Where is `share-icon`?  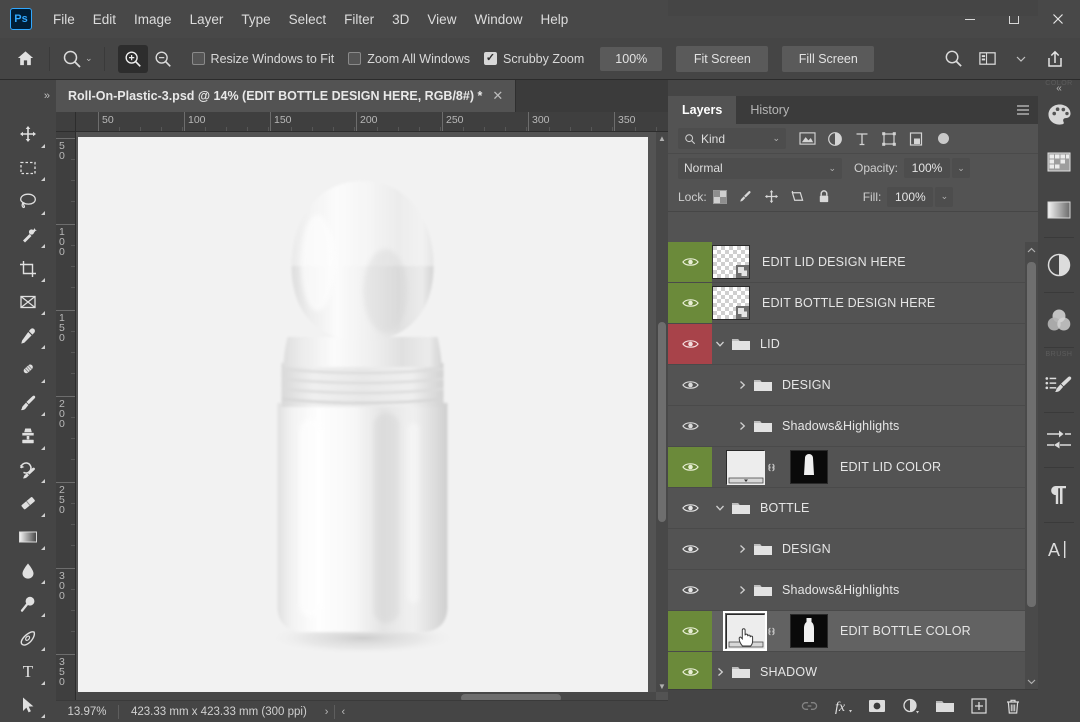
share-icon is located at coordinates (1055, 59).